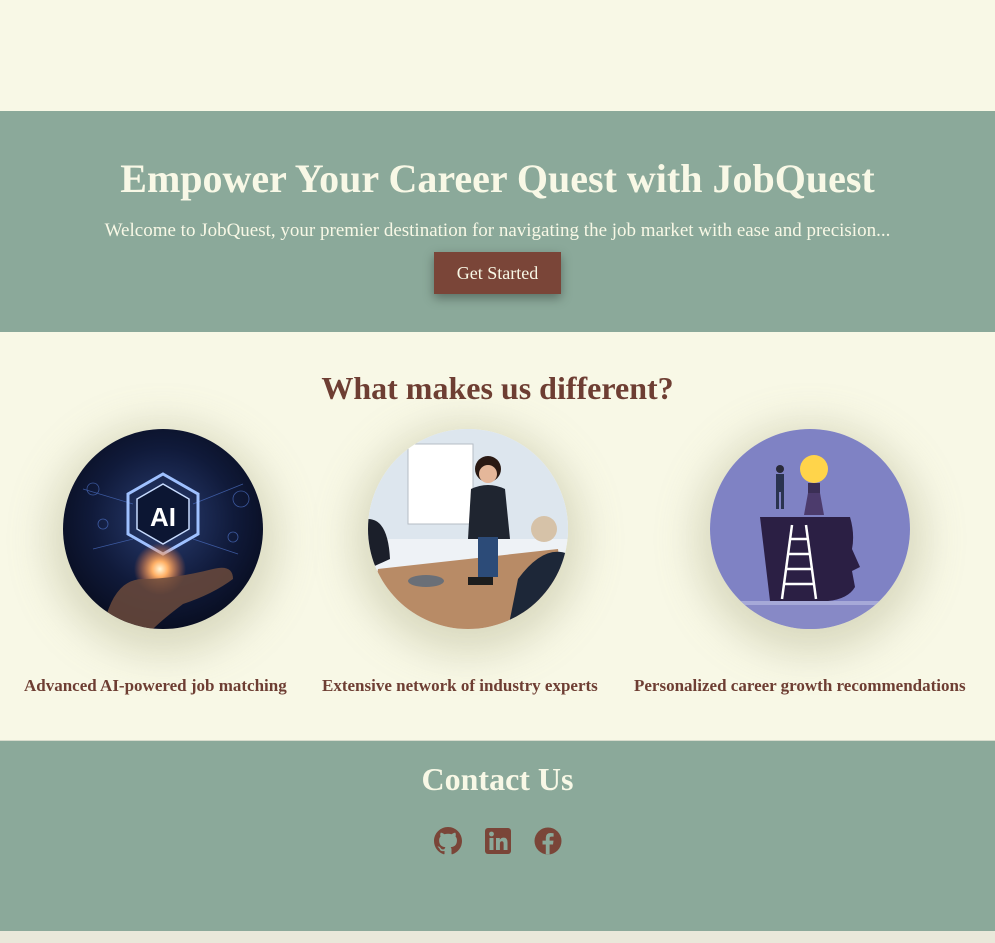  I want to click on feature-image-network, so click(468, 529).